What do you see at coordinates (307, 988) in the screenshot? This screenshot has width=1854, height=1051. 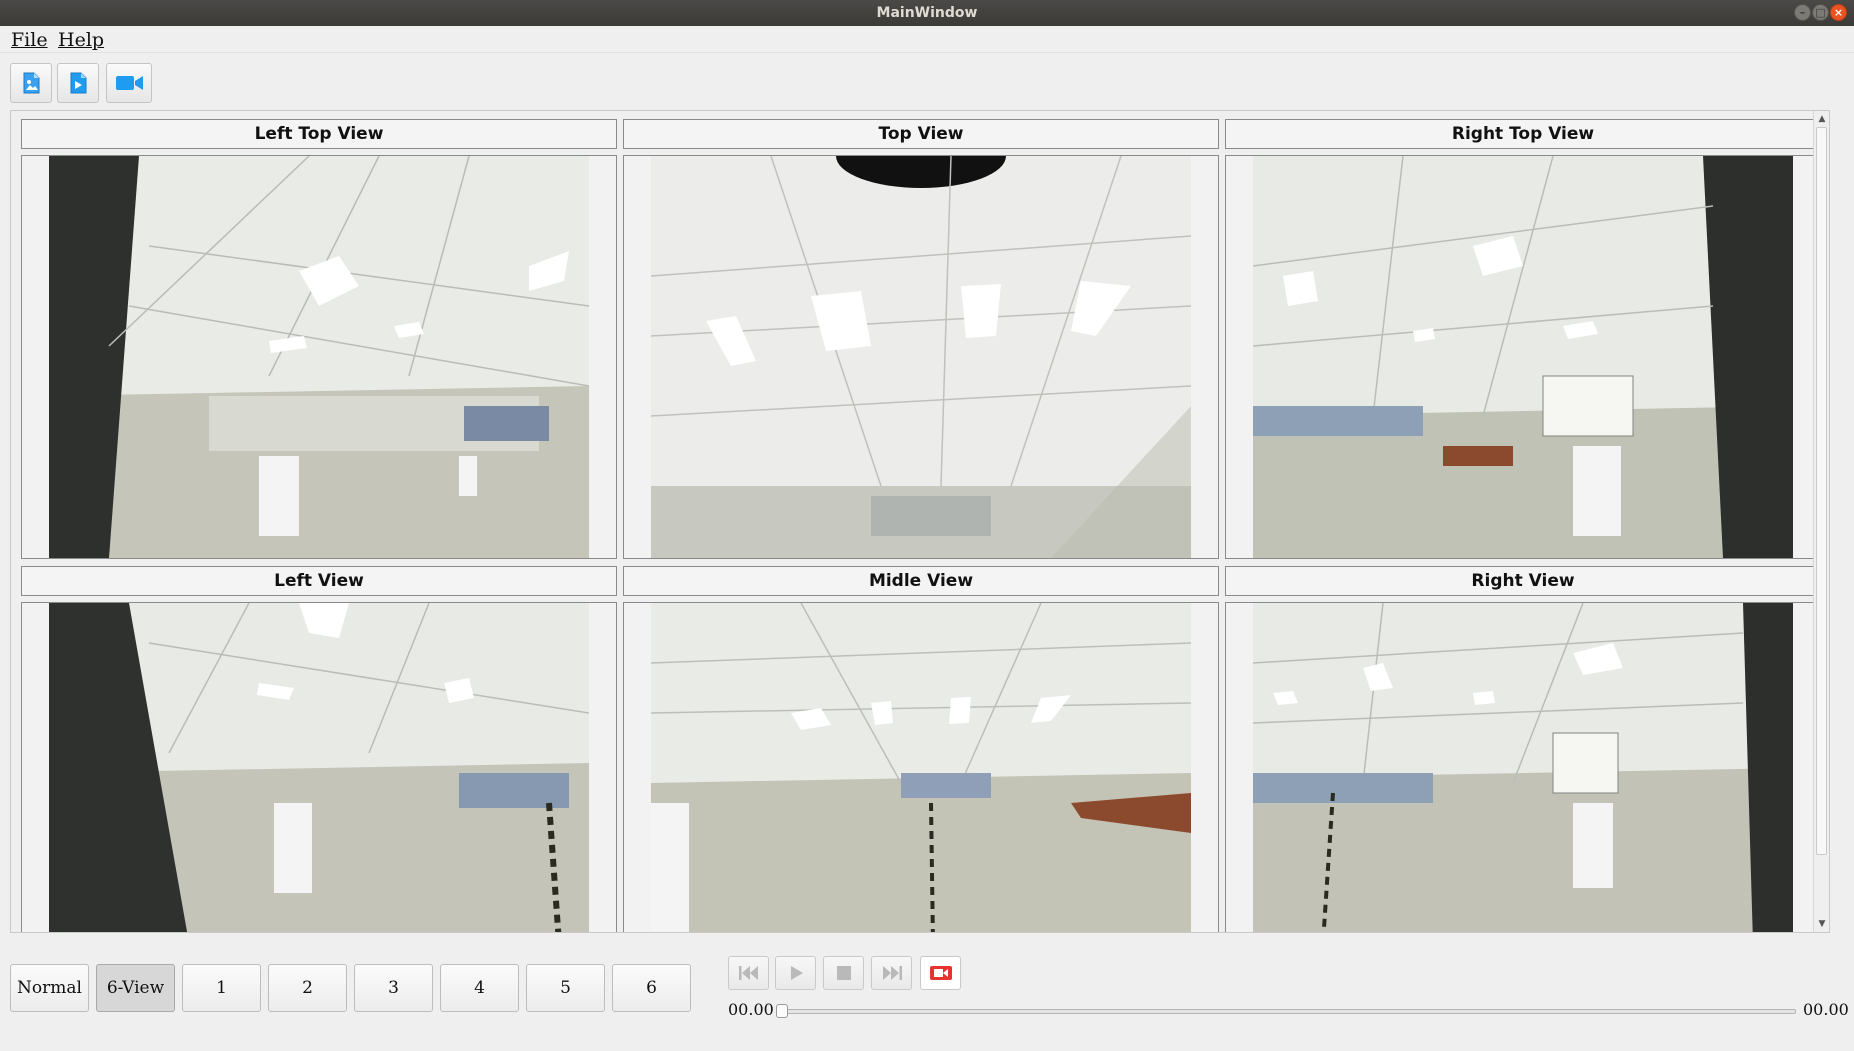 I see `view-2-button: 2` at bounding box center [307, 988].